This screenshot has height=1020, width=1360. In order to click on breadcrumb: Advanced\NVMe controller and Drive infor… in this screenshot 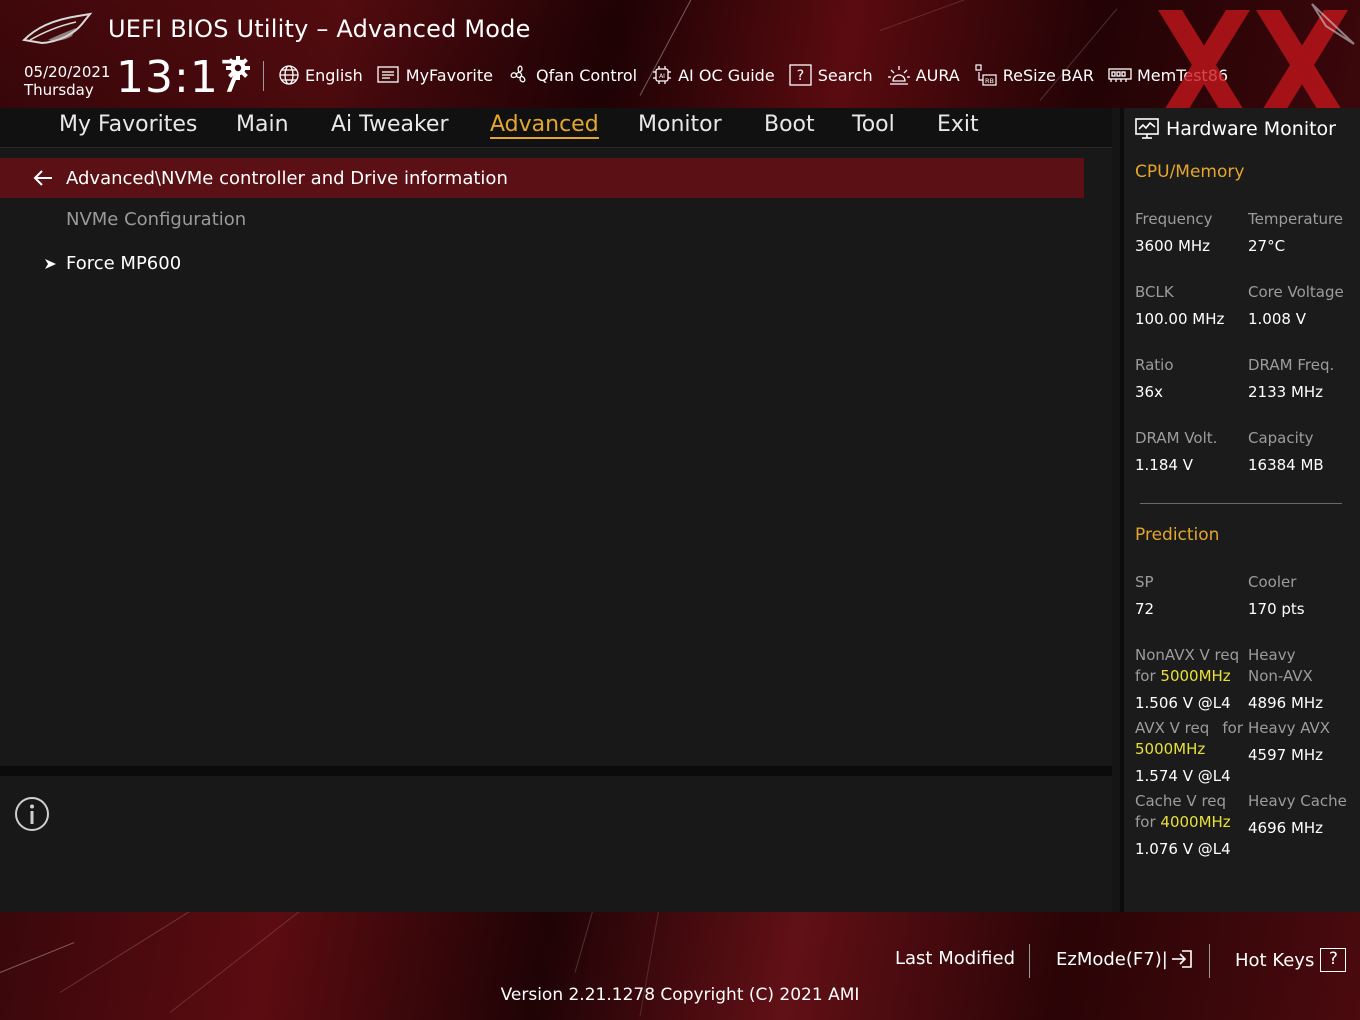, I will do `click(542, 178)`.